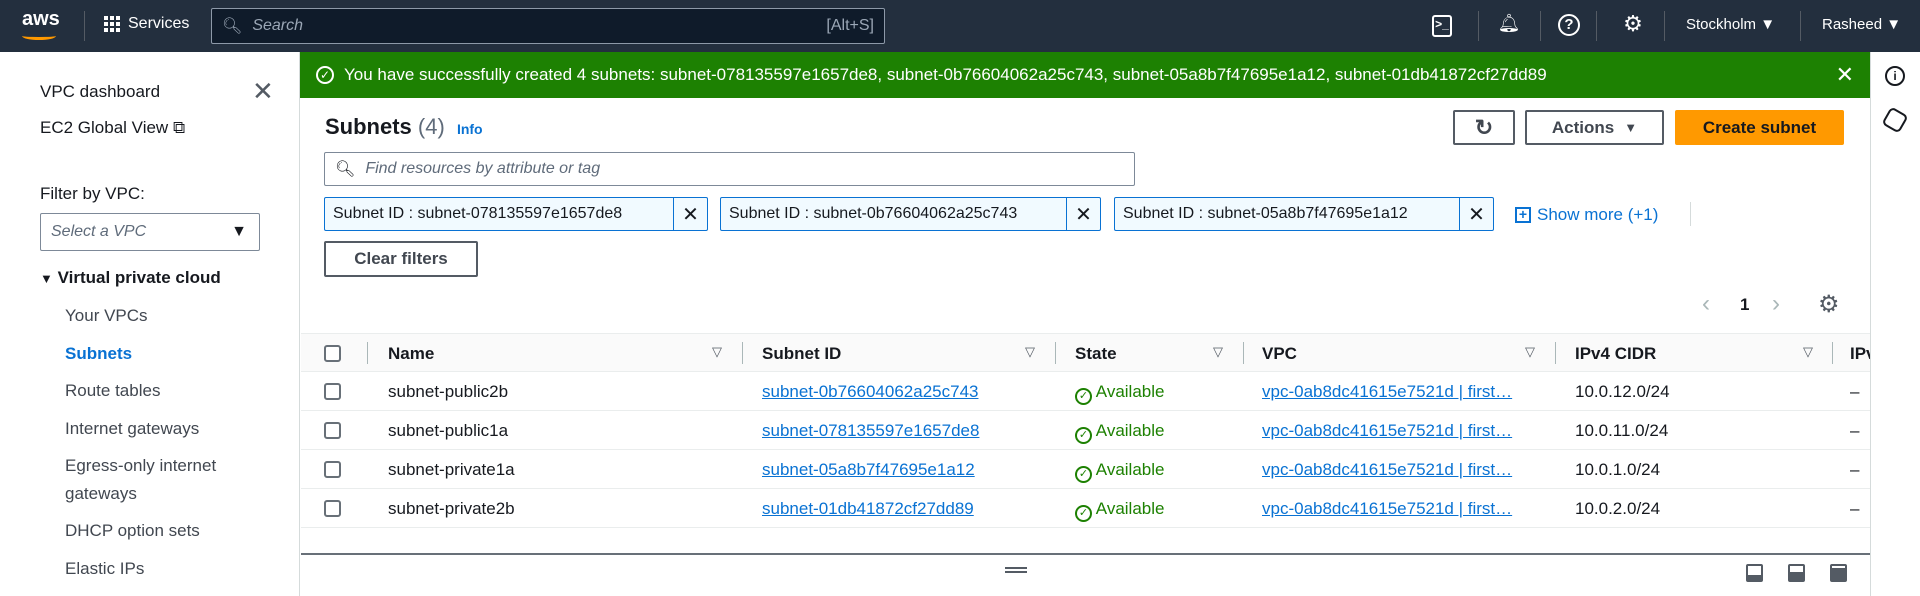 The image size is (1920, 596). Describe the element at coordinates (448, 430) in the screenshot. I see `cell-name: subnet-public1a` at that location.